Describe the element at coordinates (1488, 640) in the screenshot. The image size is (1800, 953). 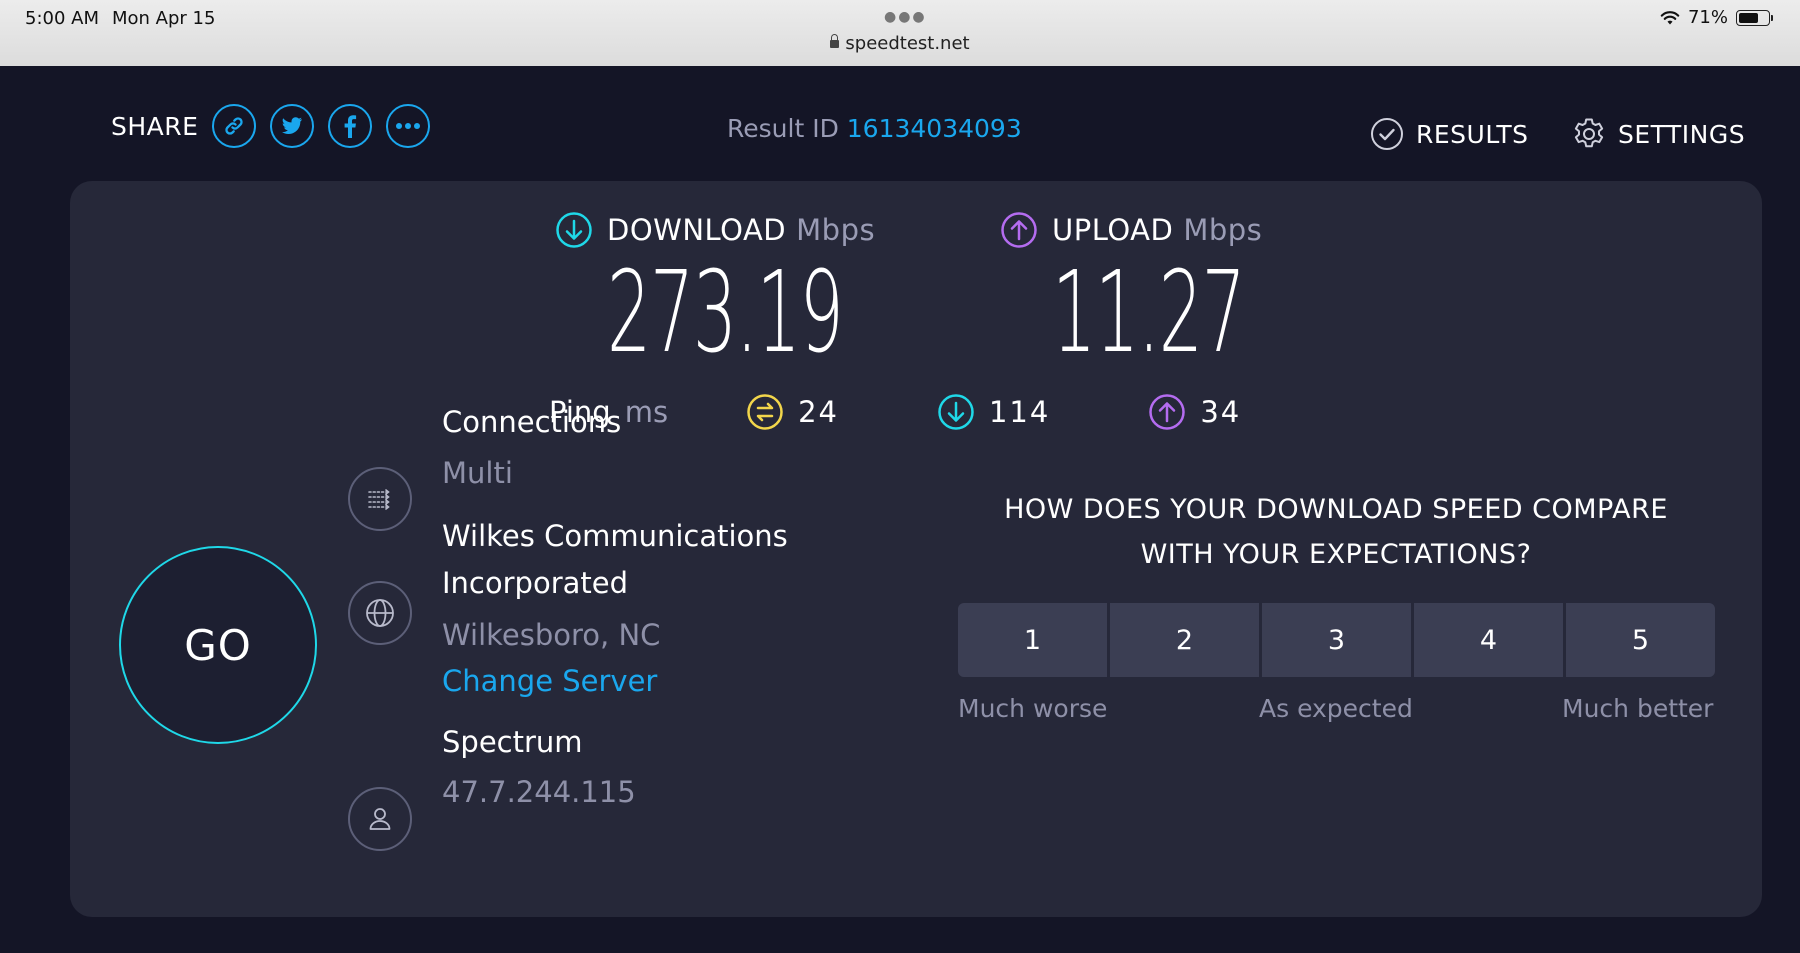
I see `rating-option-4: 4` at that location.